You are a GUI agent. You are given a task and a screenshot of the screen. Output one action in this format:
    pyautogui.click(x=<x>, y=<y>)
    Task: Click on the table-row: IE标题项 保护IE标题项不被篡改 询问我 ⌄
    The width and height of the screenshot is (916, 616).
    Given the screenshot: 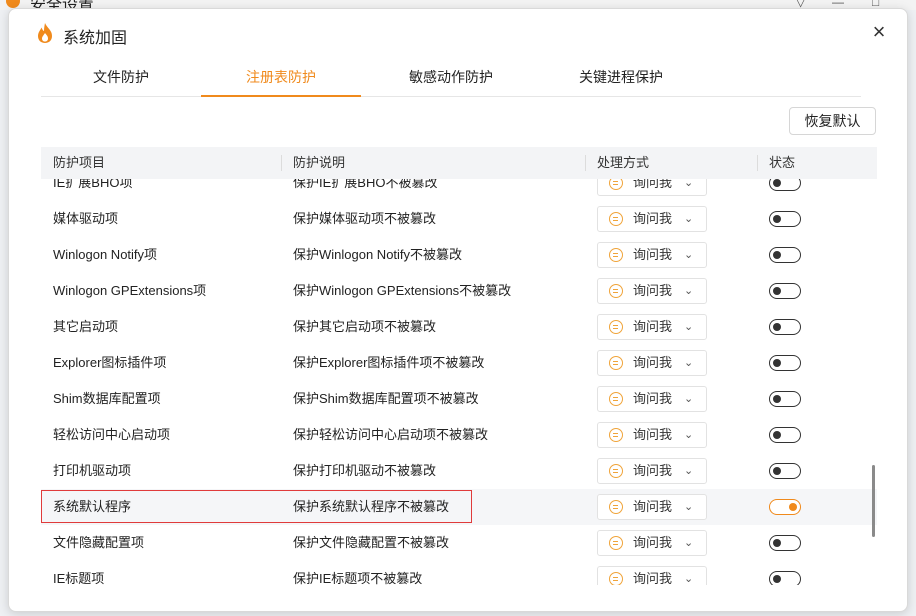 What is the action you would take?
    pyautogui.click(x=459, y=573)
    